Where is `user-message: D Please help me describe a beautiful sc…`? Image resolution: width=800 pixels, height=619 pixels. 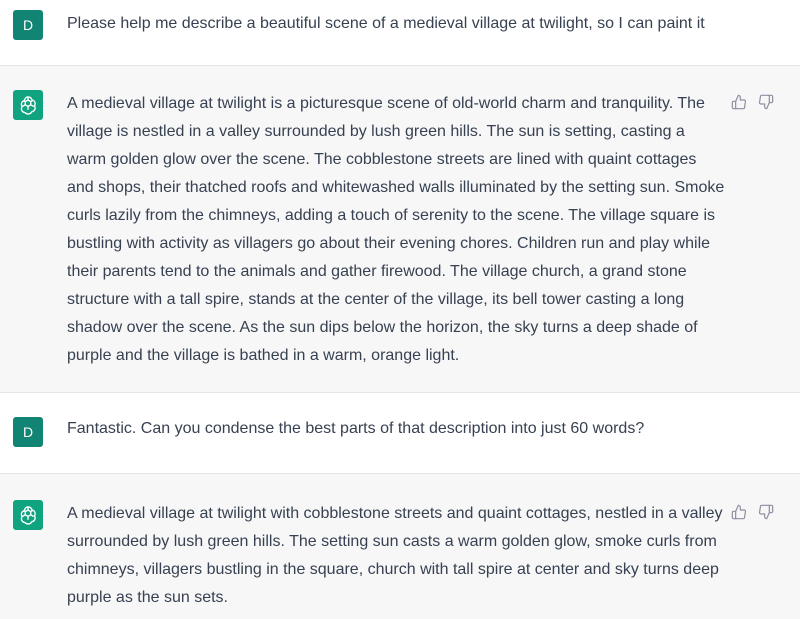 user-message: D Please help me describe a beautiful sc… is located at coordinates (400, 33).